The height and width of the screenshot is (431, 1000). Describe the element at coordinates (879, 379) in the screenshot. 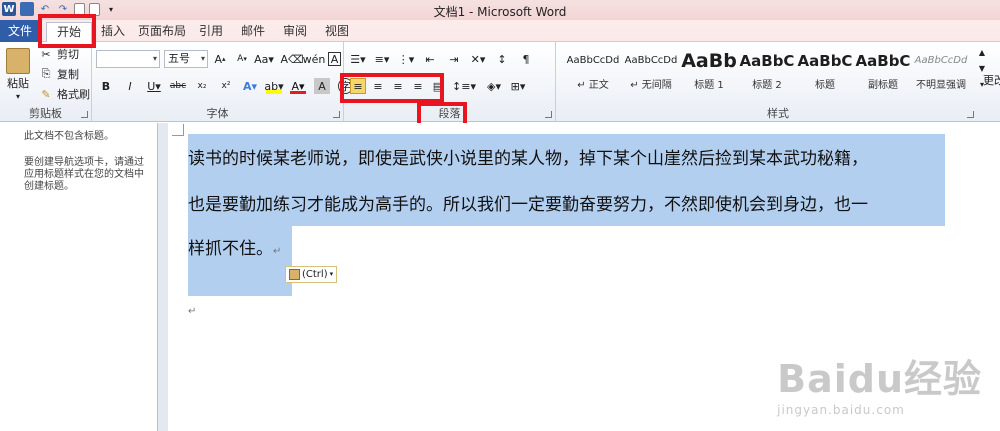

I see `watermark-logo: Baidu经验` at that location.